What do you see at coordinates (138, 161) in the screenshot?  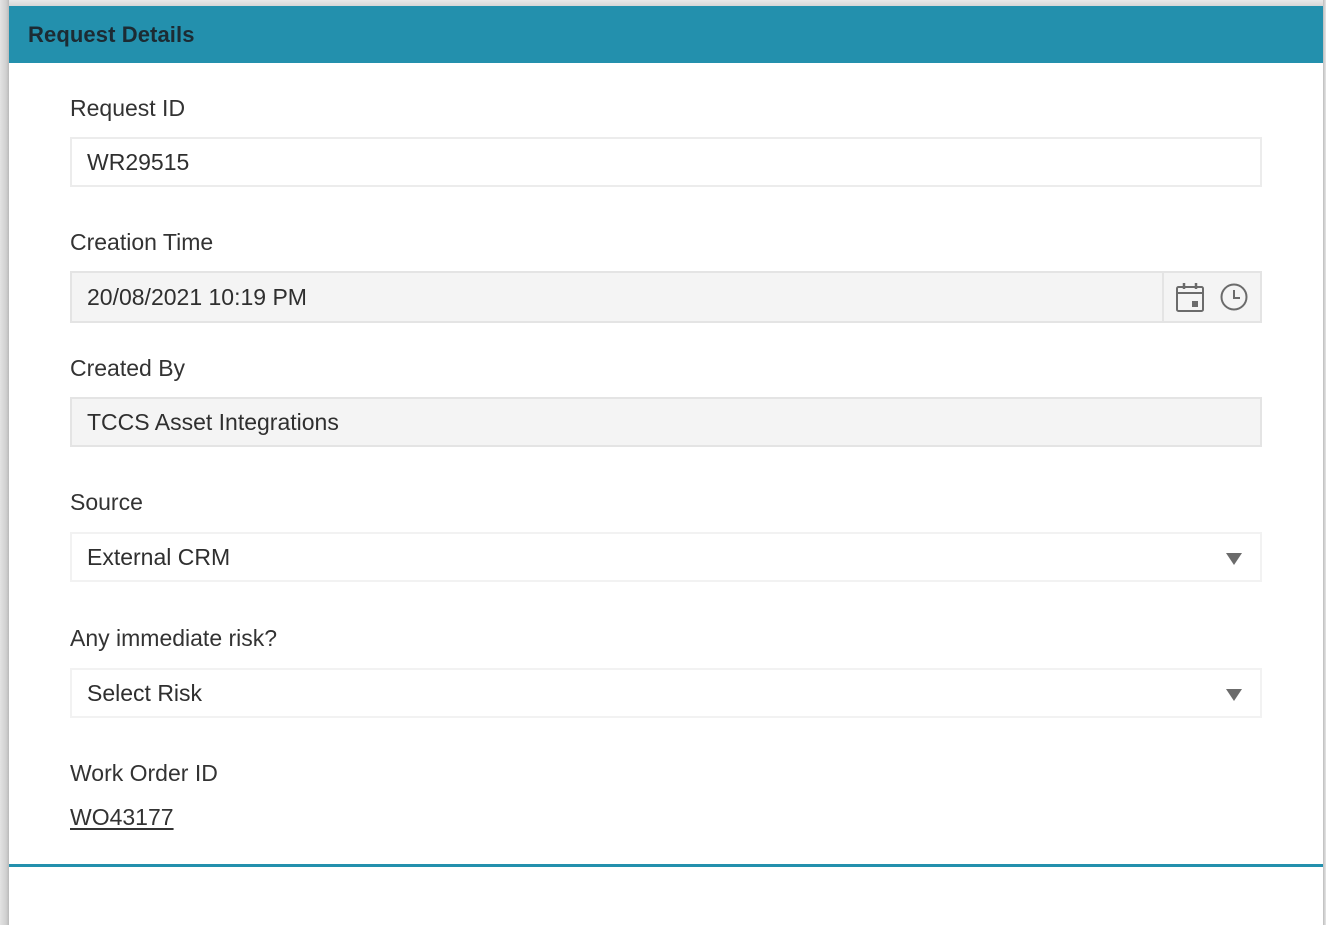 I see `request-id-value: WR29515` at bounding box center [138, 161].